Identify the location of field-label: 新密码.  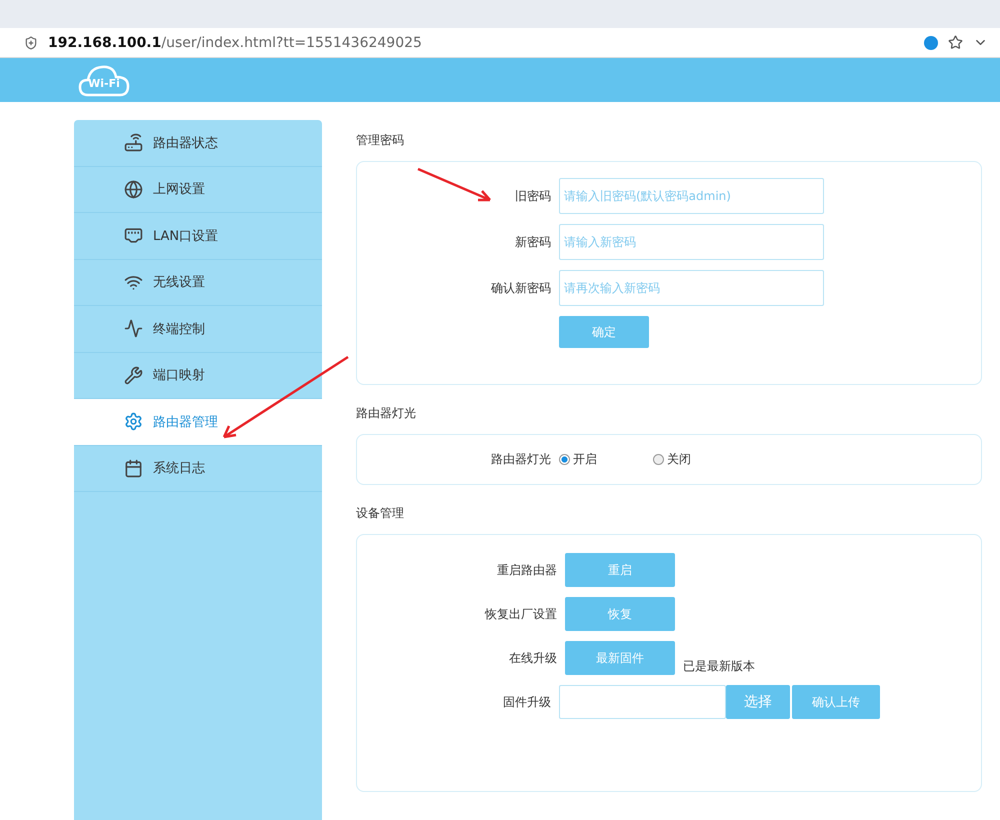
(533, 242).